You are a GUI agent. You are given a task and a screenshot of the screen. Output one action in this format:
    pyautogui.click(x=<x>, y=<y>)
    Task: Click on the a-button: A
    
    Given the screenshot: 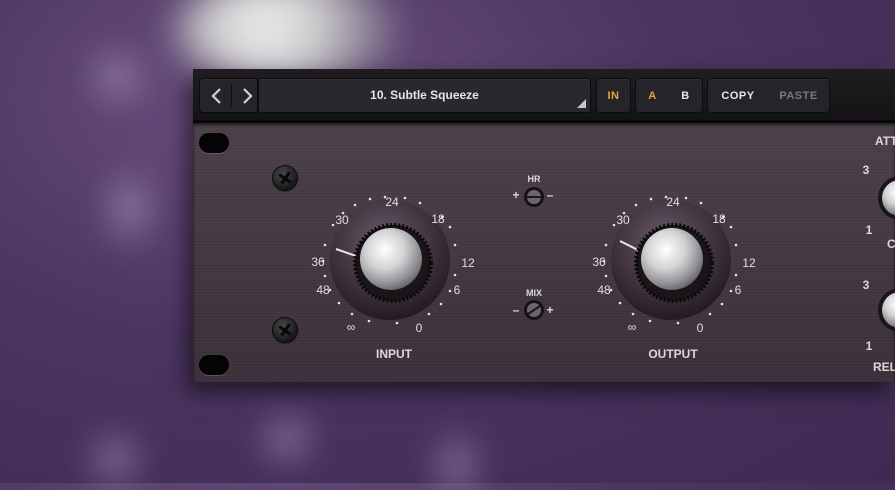 What is the action you would take?
    pyautogui.click(x=652, y=95)
    